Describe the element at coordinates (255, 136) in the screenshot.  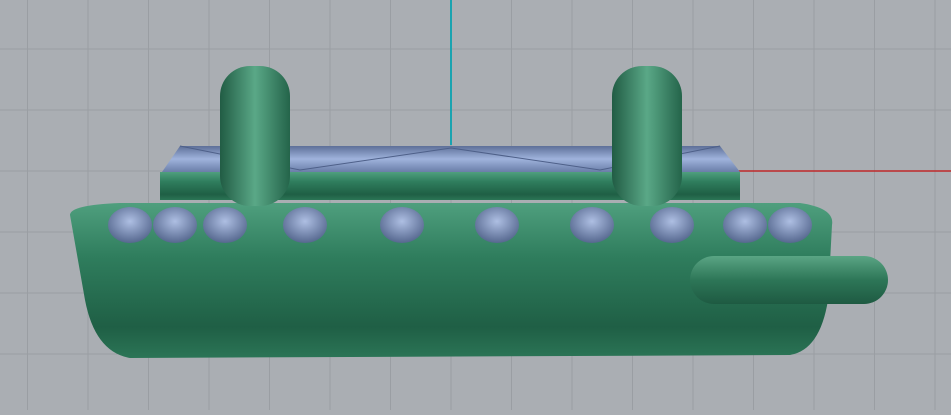
I see `left-prong` at that location.